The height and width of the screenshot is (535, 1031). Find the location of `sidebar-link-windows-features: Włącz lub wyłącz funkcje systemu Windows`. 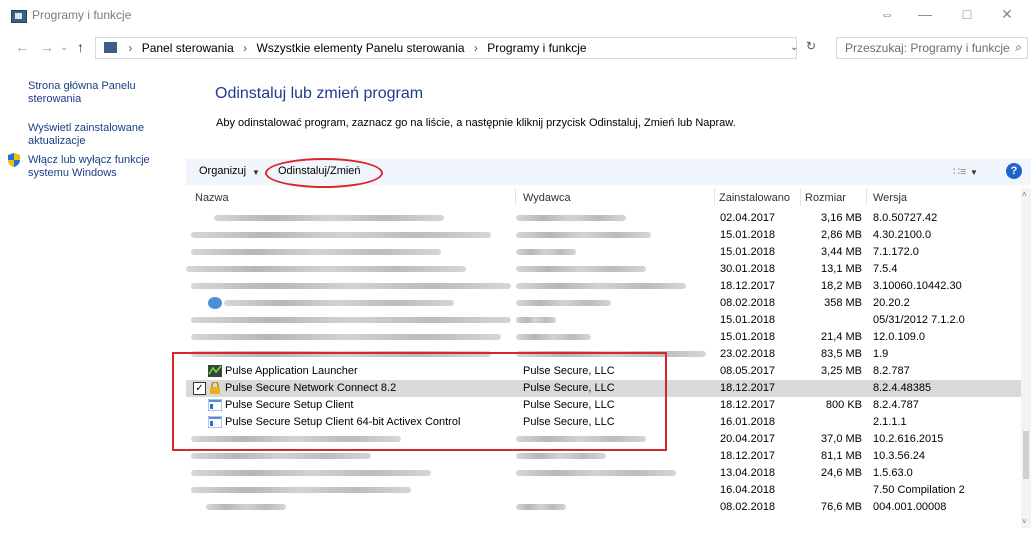

sidebar-link-windows-features: Włącz lub wyłącz funkcje systemu Windows is located at coordinates (93, 167).